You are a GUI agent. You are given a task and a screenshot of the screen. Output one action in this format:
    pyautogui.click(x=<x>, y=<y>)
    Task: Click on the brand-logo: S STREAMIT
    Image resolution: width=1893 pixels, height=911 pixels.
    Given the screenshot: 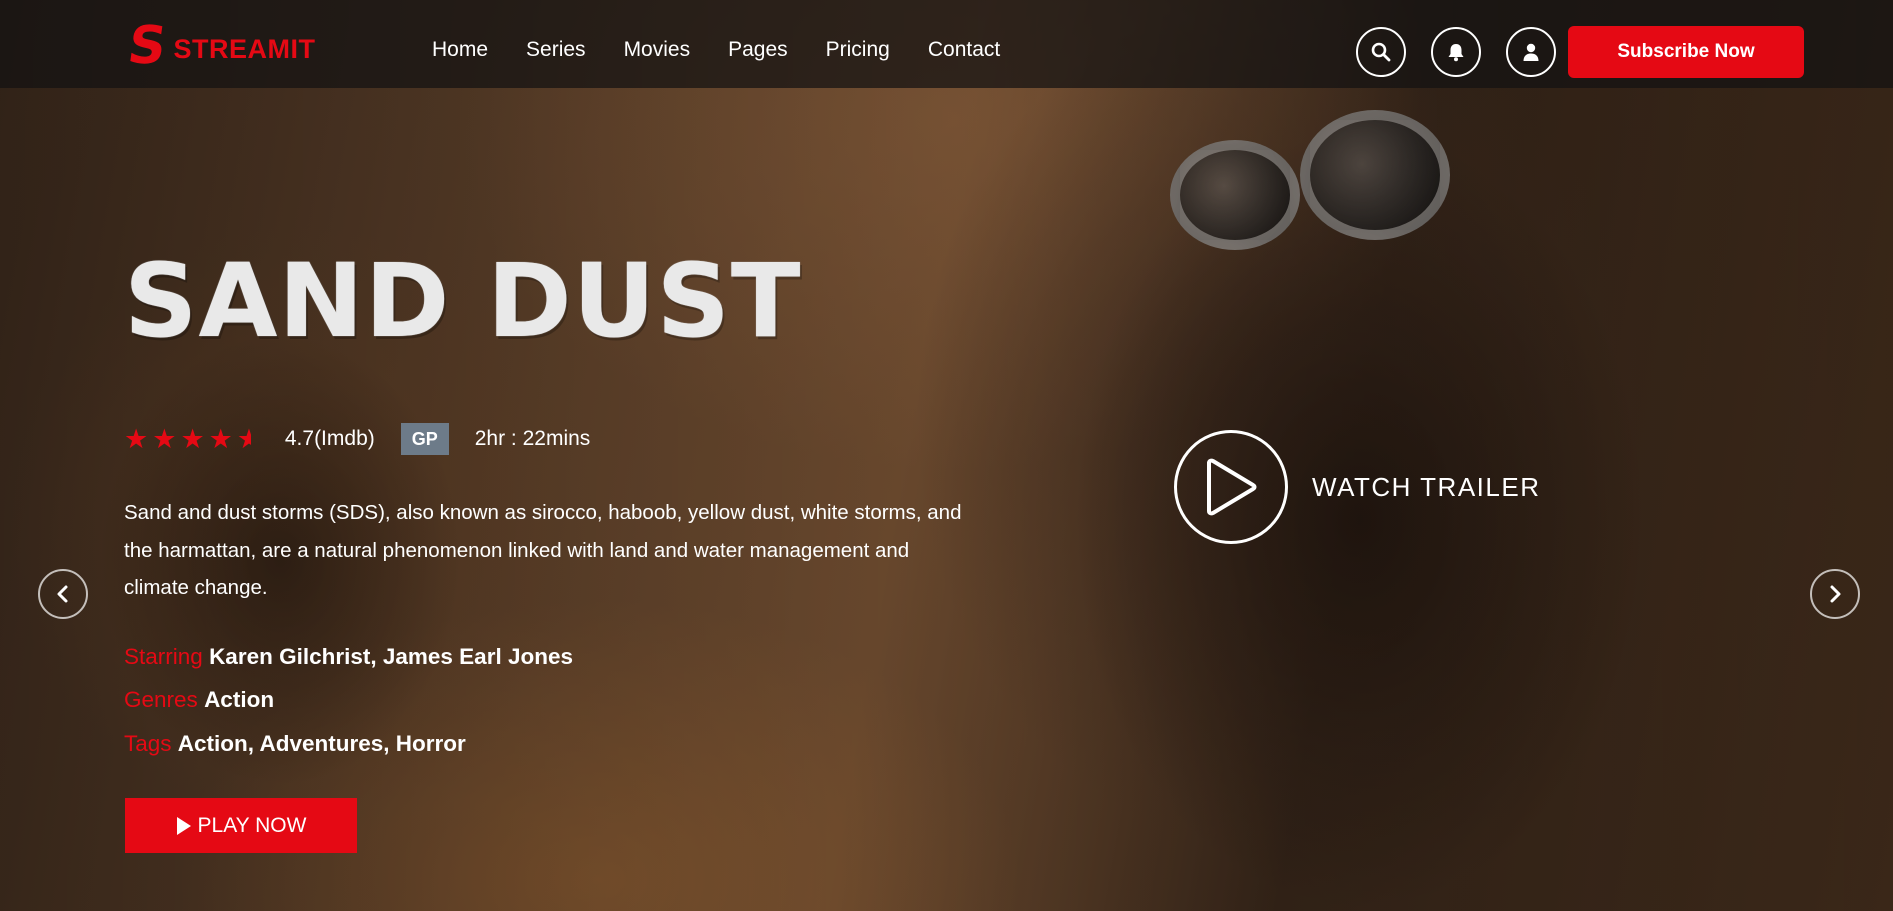 What is the action you would take?
    pyautogui.click(x=220, y=46)
    